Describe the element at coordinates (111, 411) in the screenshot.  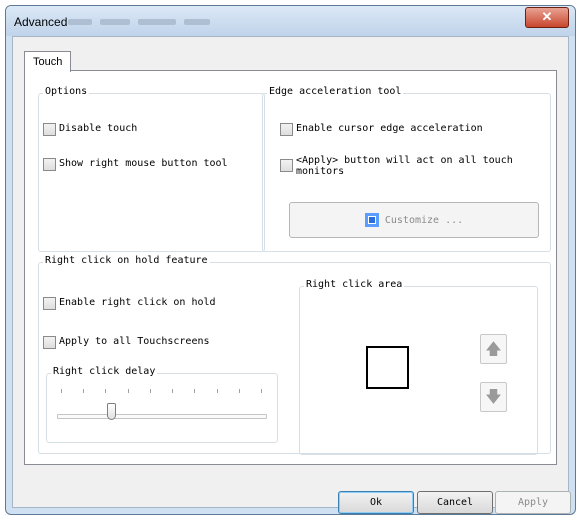
I see `delay-slider-thumb` at that location.